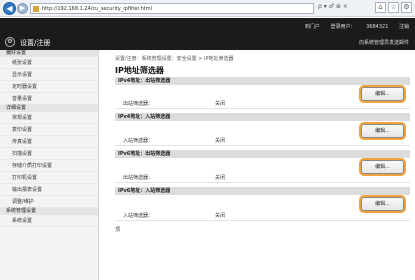 This screenshot has width=415, height=280. Describe the element at coordinates (49, 130) in the screenshot. I see `sidebar-item-copy: 复印设置` at that location.